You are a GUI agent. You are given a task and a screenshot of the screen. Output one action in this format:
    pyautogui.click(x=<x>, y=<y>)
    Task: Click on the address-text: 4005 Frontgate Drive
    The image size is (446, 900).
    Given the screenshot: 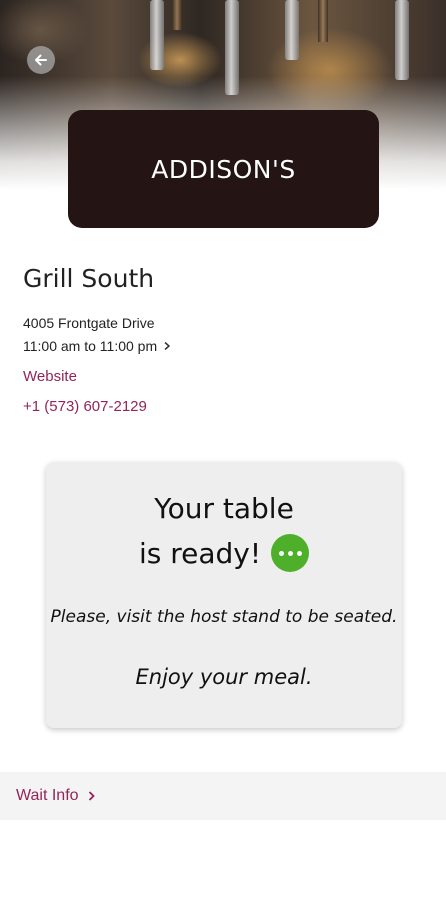 What is the action you would take?
    pyautogui.click(x=89, y=323)
    